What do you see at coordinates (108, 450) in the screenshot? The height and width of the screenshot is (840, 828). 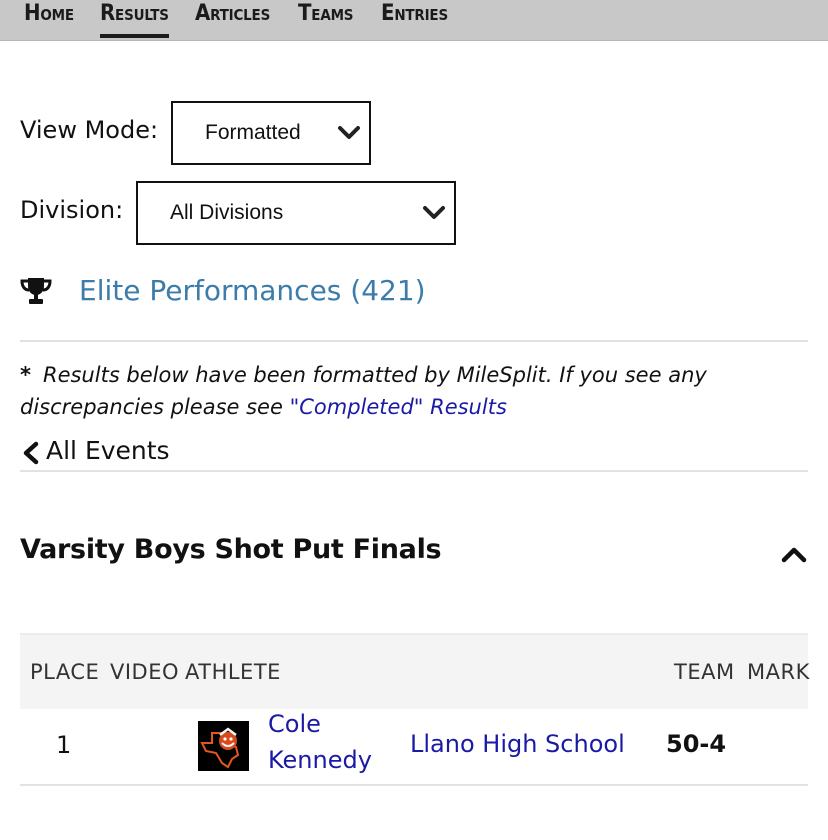 I see `all-events-label: All Events` at bounding box center [108, 450].